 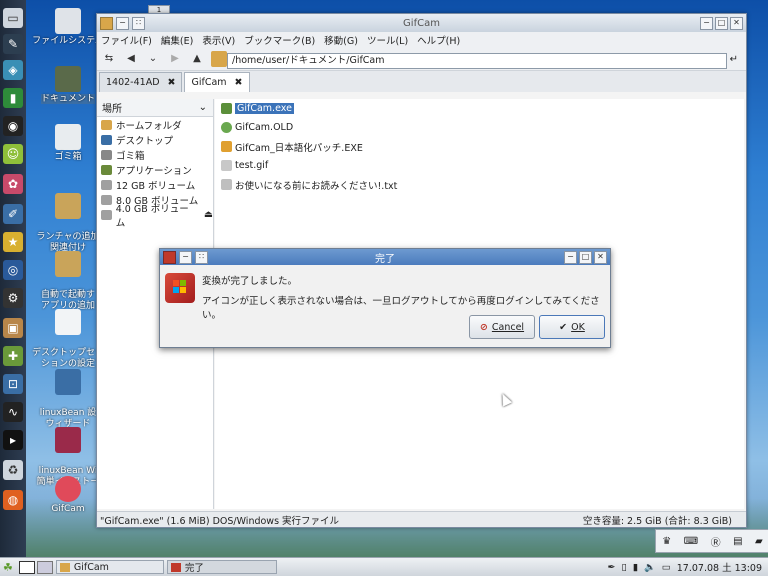 I want to click on sidebar-item-trash: ゴミ箱, so click(x=155, y=154).